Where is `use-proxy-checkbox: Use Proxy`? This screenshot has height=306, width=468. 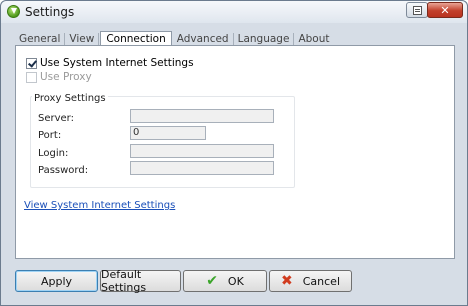
use-proxy-checkbox: Use Proxy is located at coordinates (59, 77).